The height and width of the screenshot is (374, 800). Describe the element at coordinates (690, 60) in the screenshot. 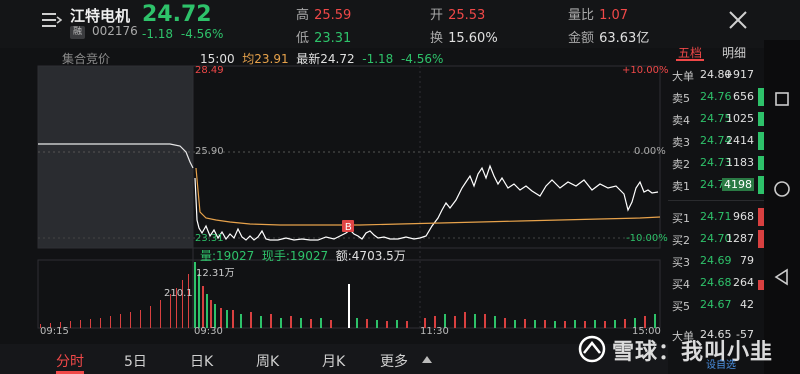

I see `book-tab-indicator` at that location.